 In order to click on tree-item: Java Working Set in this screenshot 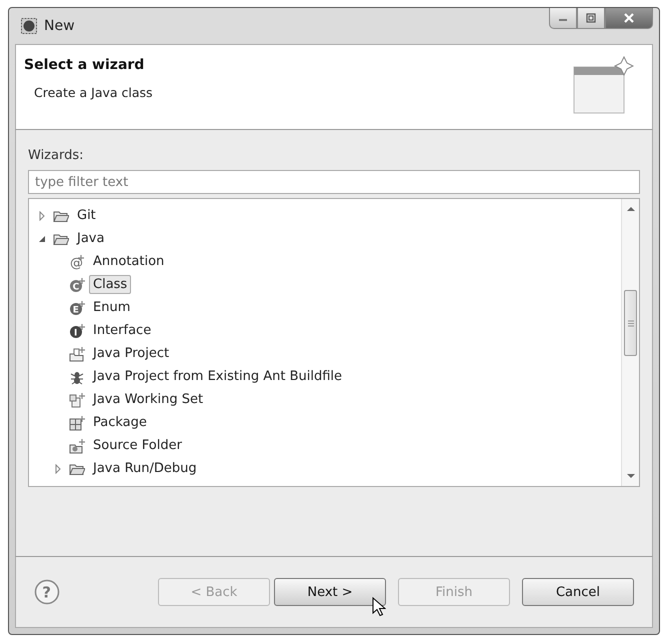, I will do `click(148, 399)`.